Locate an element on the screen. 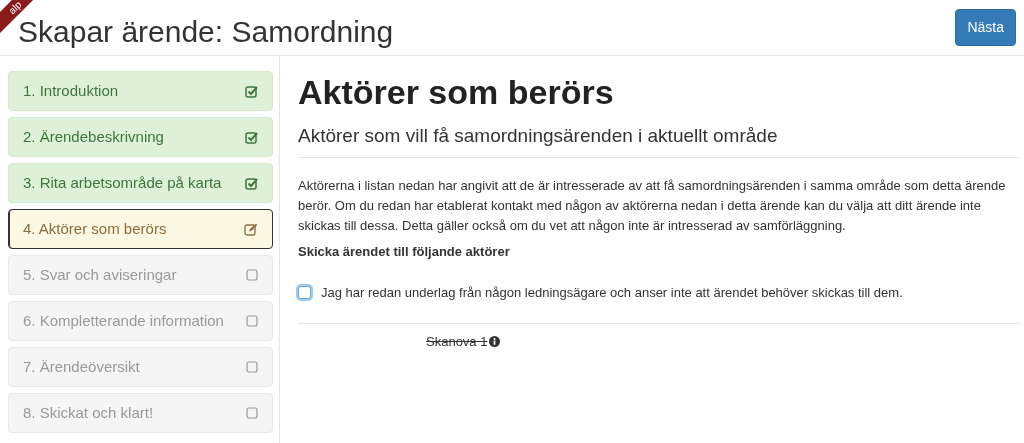 This screenshot has height=443, width=1024. section-subheading: Aktörer som vill få samordningsärenden i aktuellt område is located at coordinates (659, 140).